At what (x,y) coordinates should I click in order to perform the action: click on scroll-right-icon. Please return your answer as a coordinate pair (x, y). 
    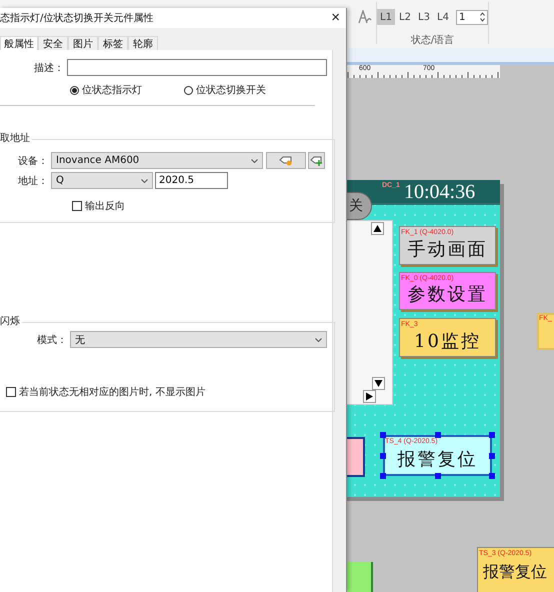
    Looking at the image, I should click on (369, 396).